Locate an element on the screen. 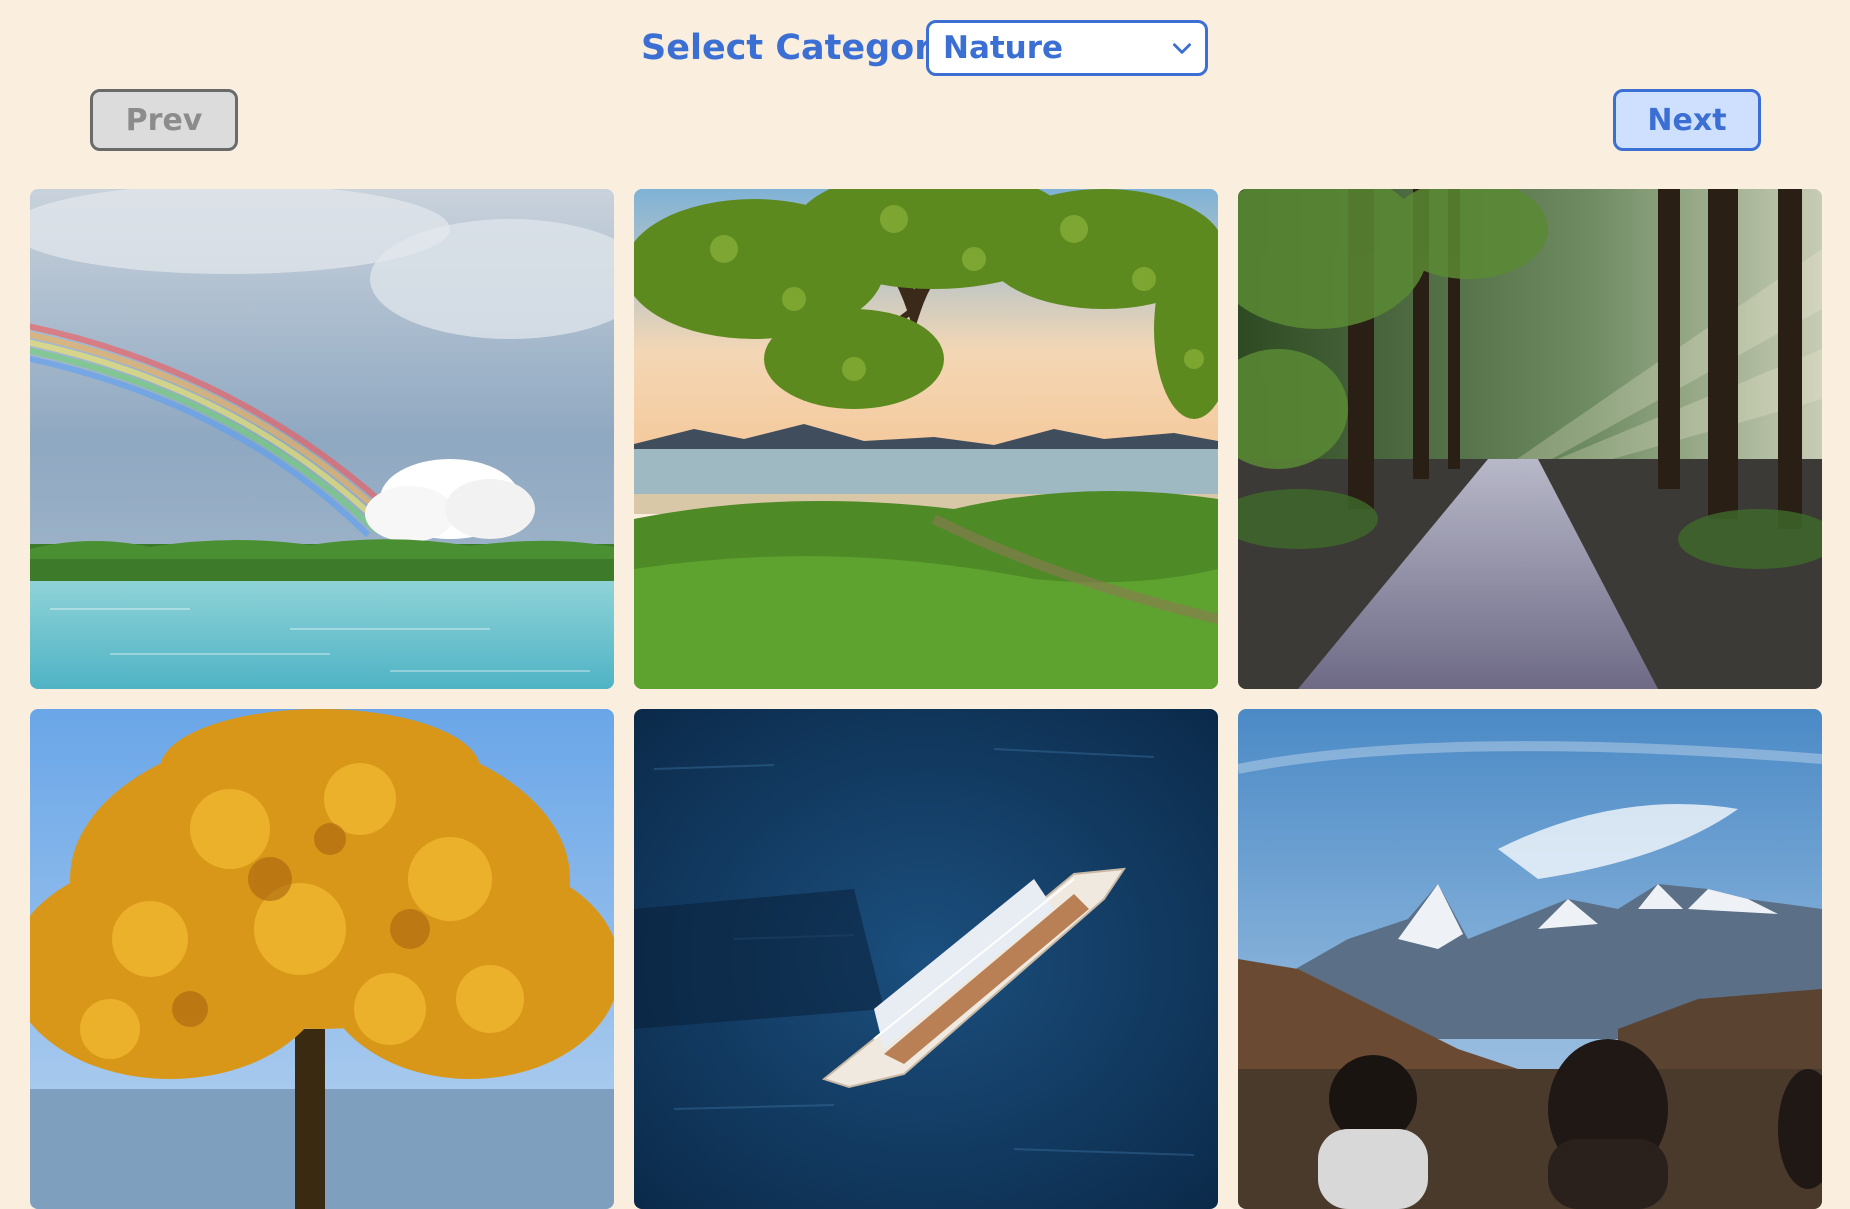 The height and width of the screenshot is (1209, 1850). gallery-image-autumn-tree is located at coordinates (322, 959).